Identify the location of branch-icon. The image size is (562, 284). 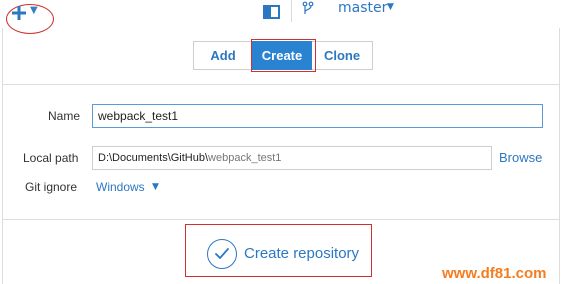
(308, 7).